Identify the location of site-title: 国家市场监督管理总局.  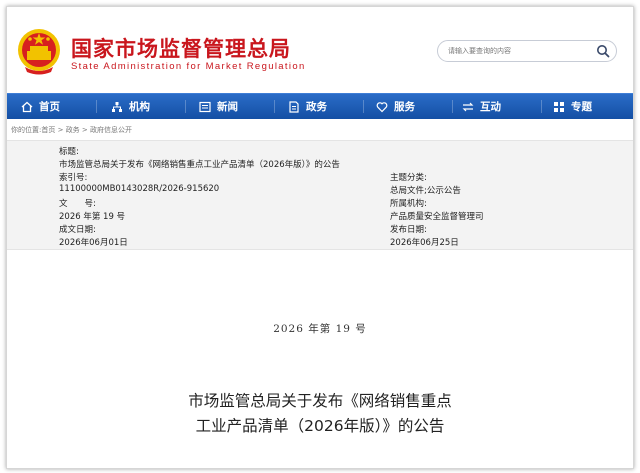
(181, 48).